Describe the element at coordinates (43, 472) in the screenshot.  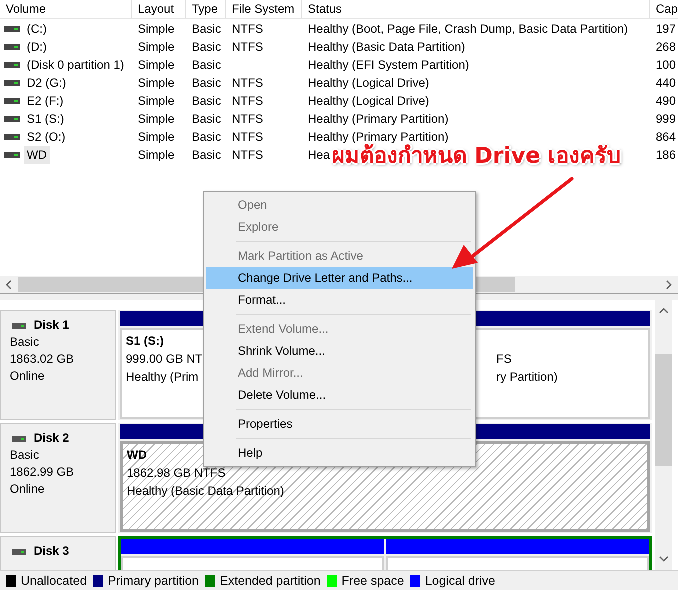
I see `disk-size: 1862.99 GB` at that location.